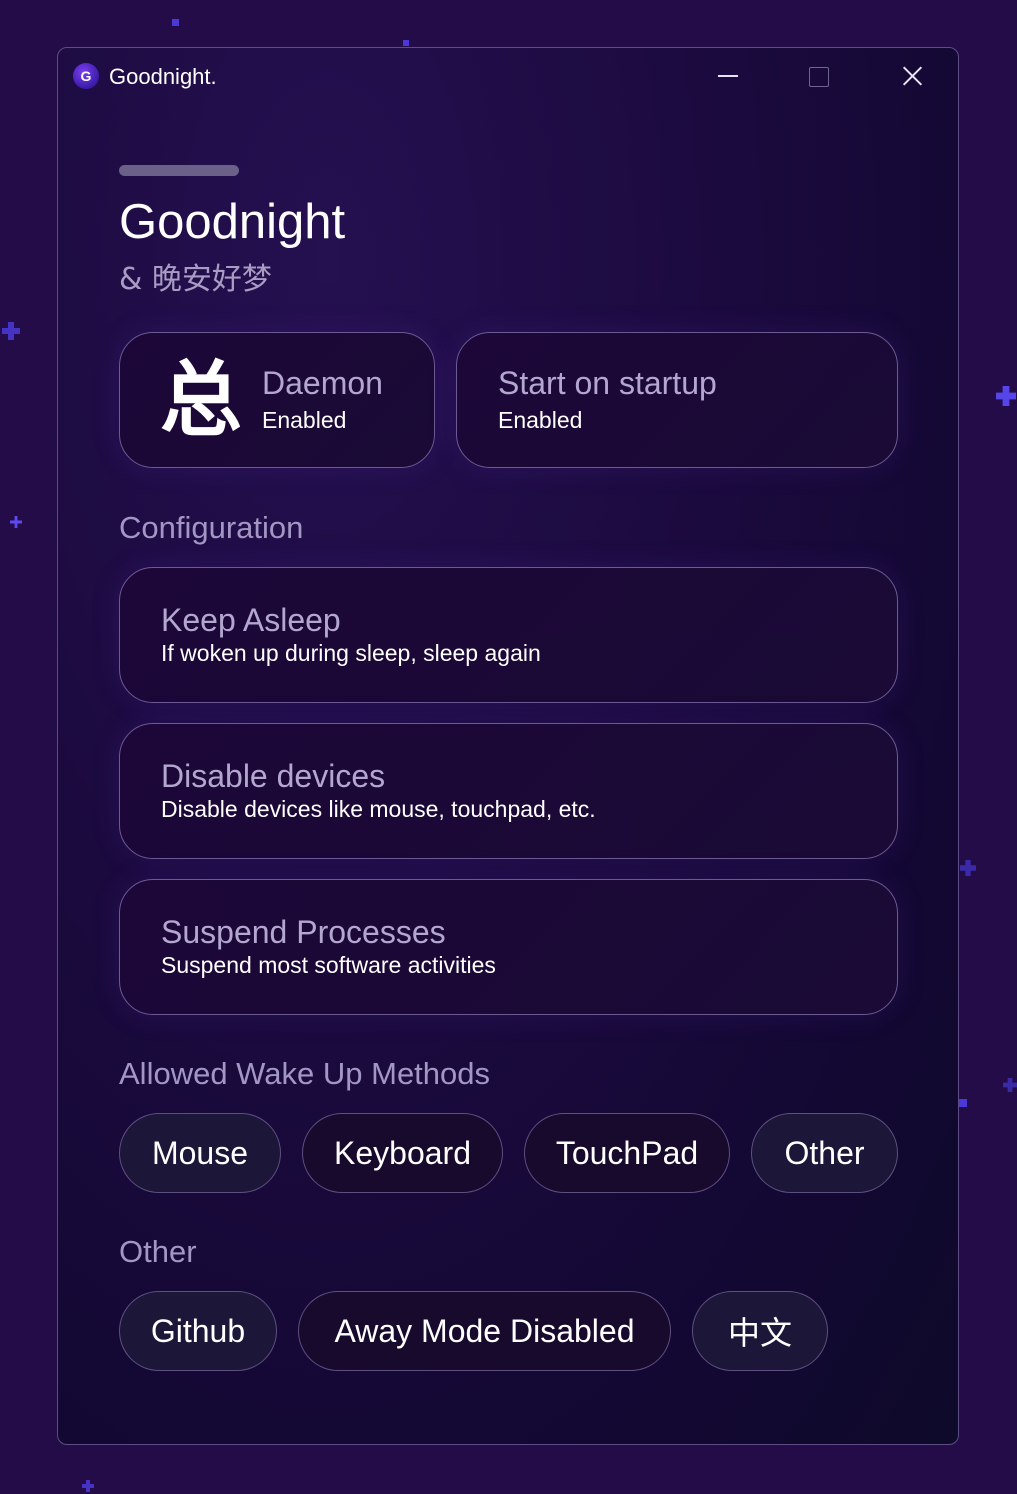 This screenshot has width=1017, height=1494. What do you see at coordinates (627, 1153) in the screenshot?
I see `wake-touchpad-toggle: TouchPad` at bounding box center [627, 1153].